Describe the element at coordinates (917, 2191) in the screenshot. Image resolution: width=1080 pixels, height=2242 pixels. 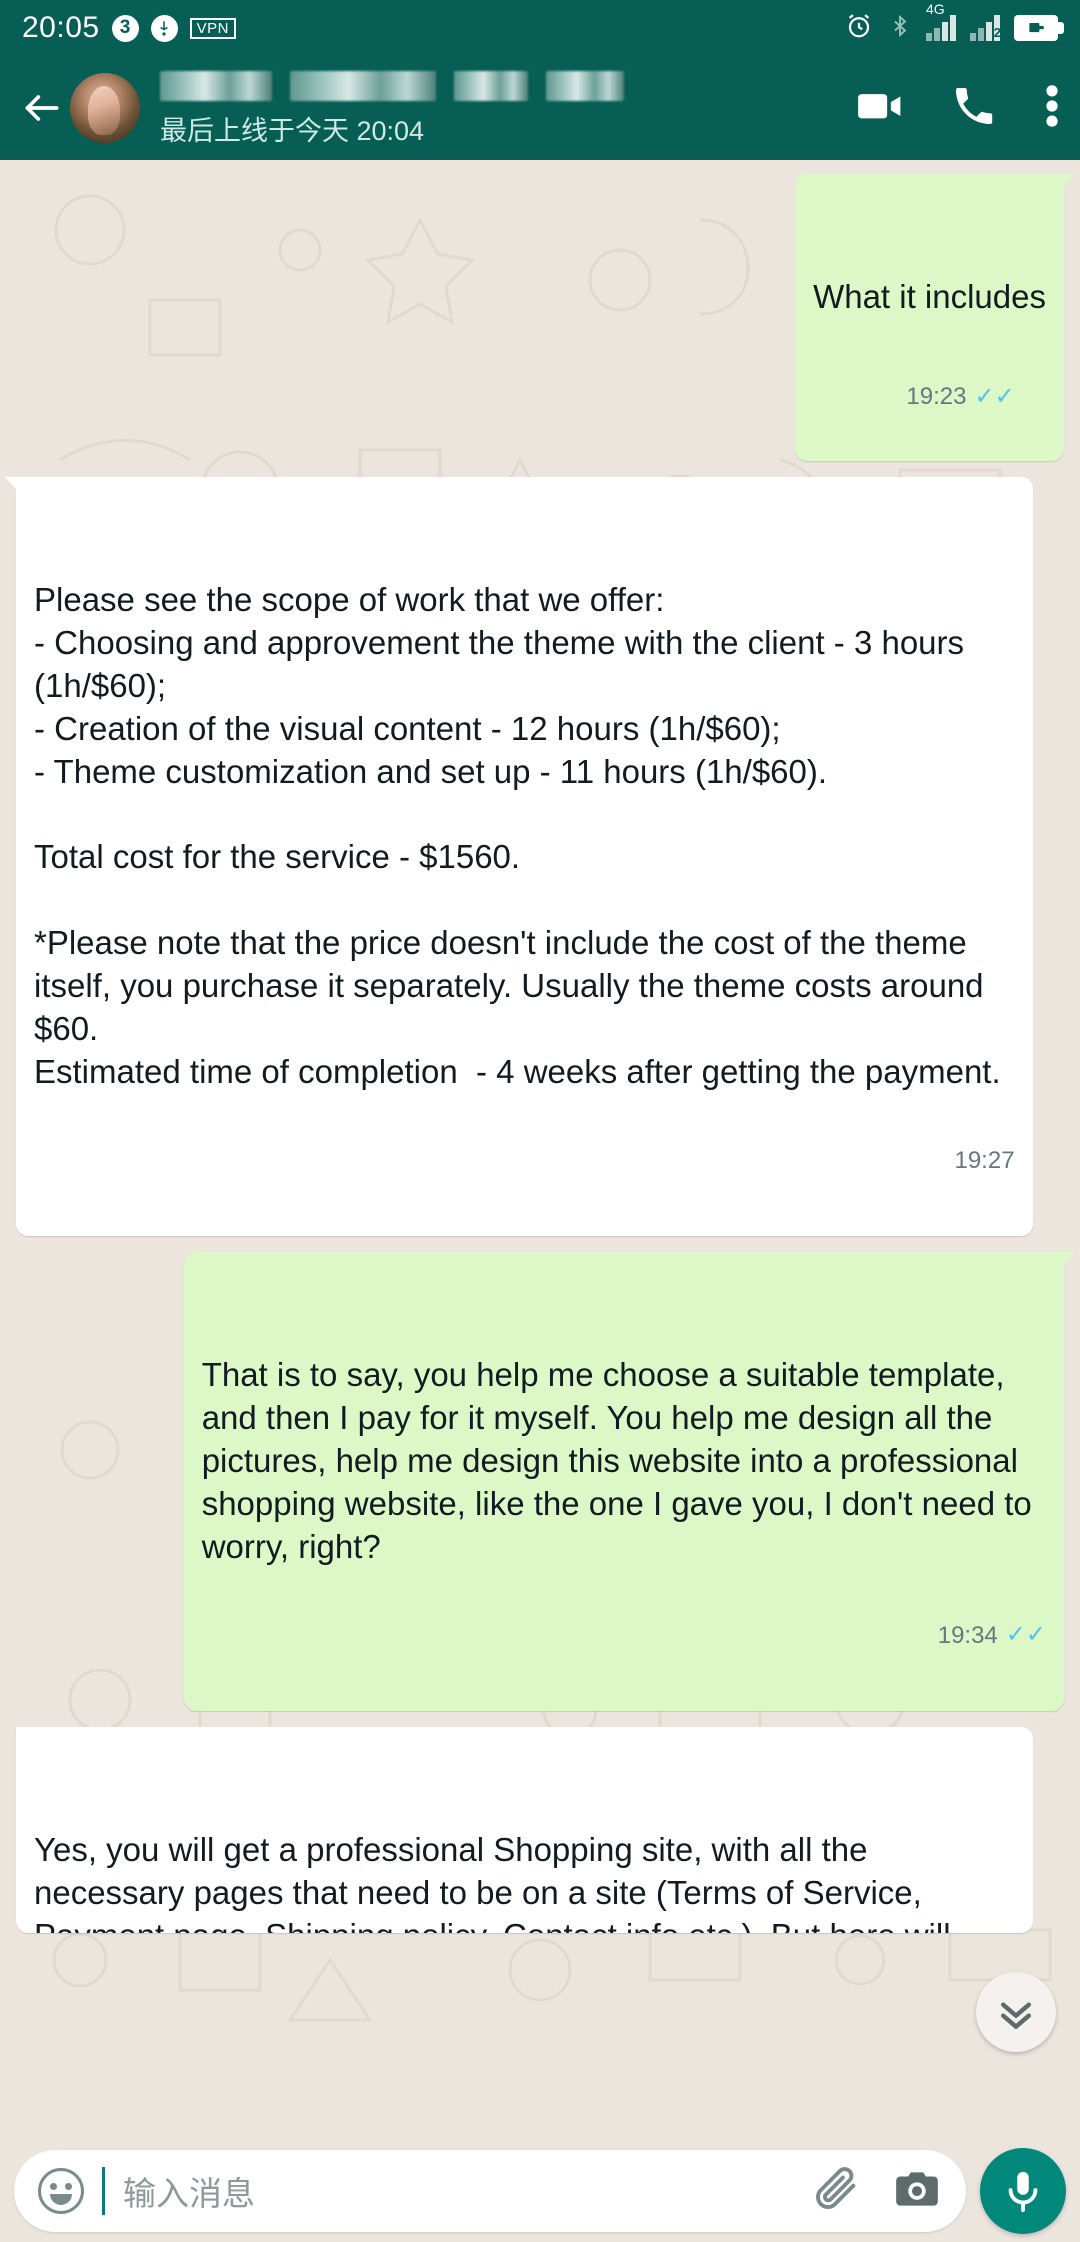
I see `camera-icon` at that location.